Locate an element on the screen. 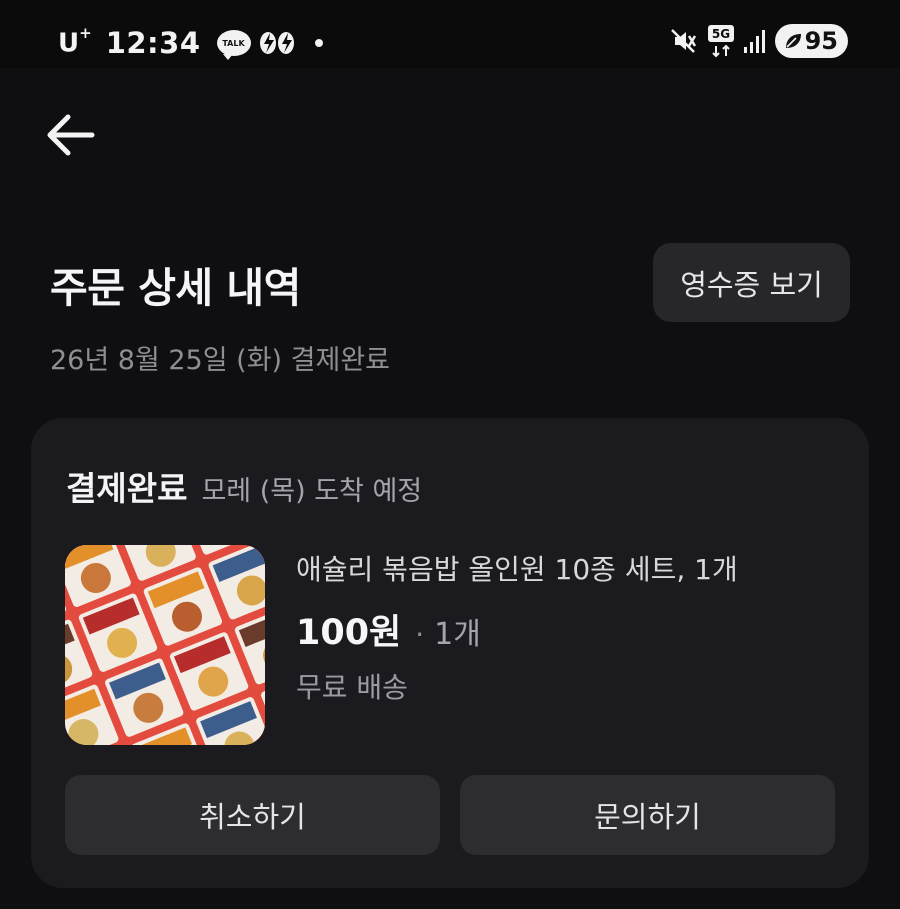 This screenshot has width=900, height=909. battery-level: 95 is located at coordinates (821, 41).